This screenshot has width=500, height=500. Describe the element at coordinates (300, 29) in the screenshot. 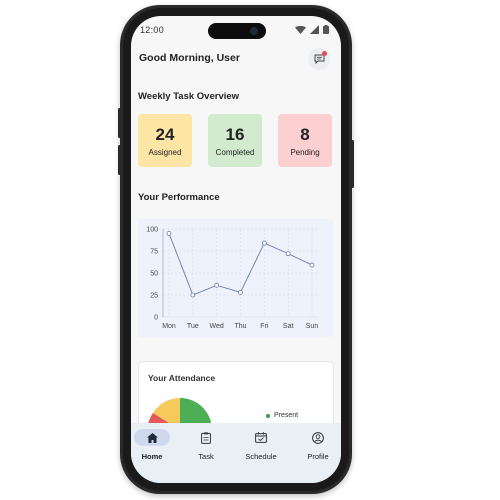

I see `wifi-icon` at that location.